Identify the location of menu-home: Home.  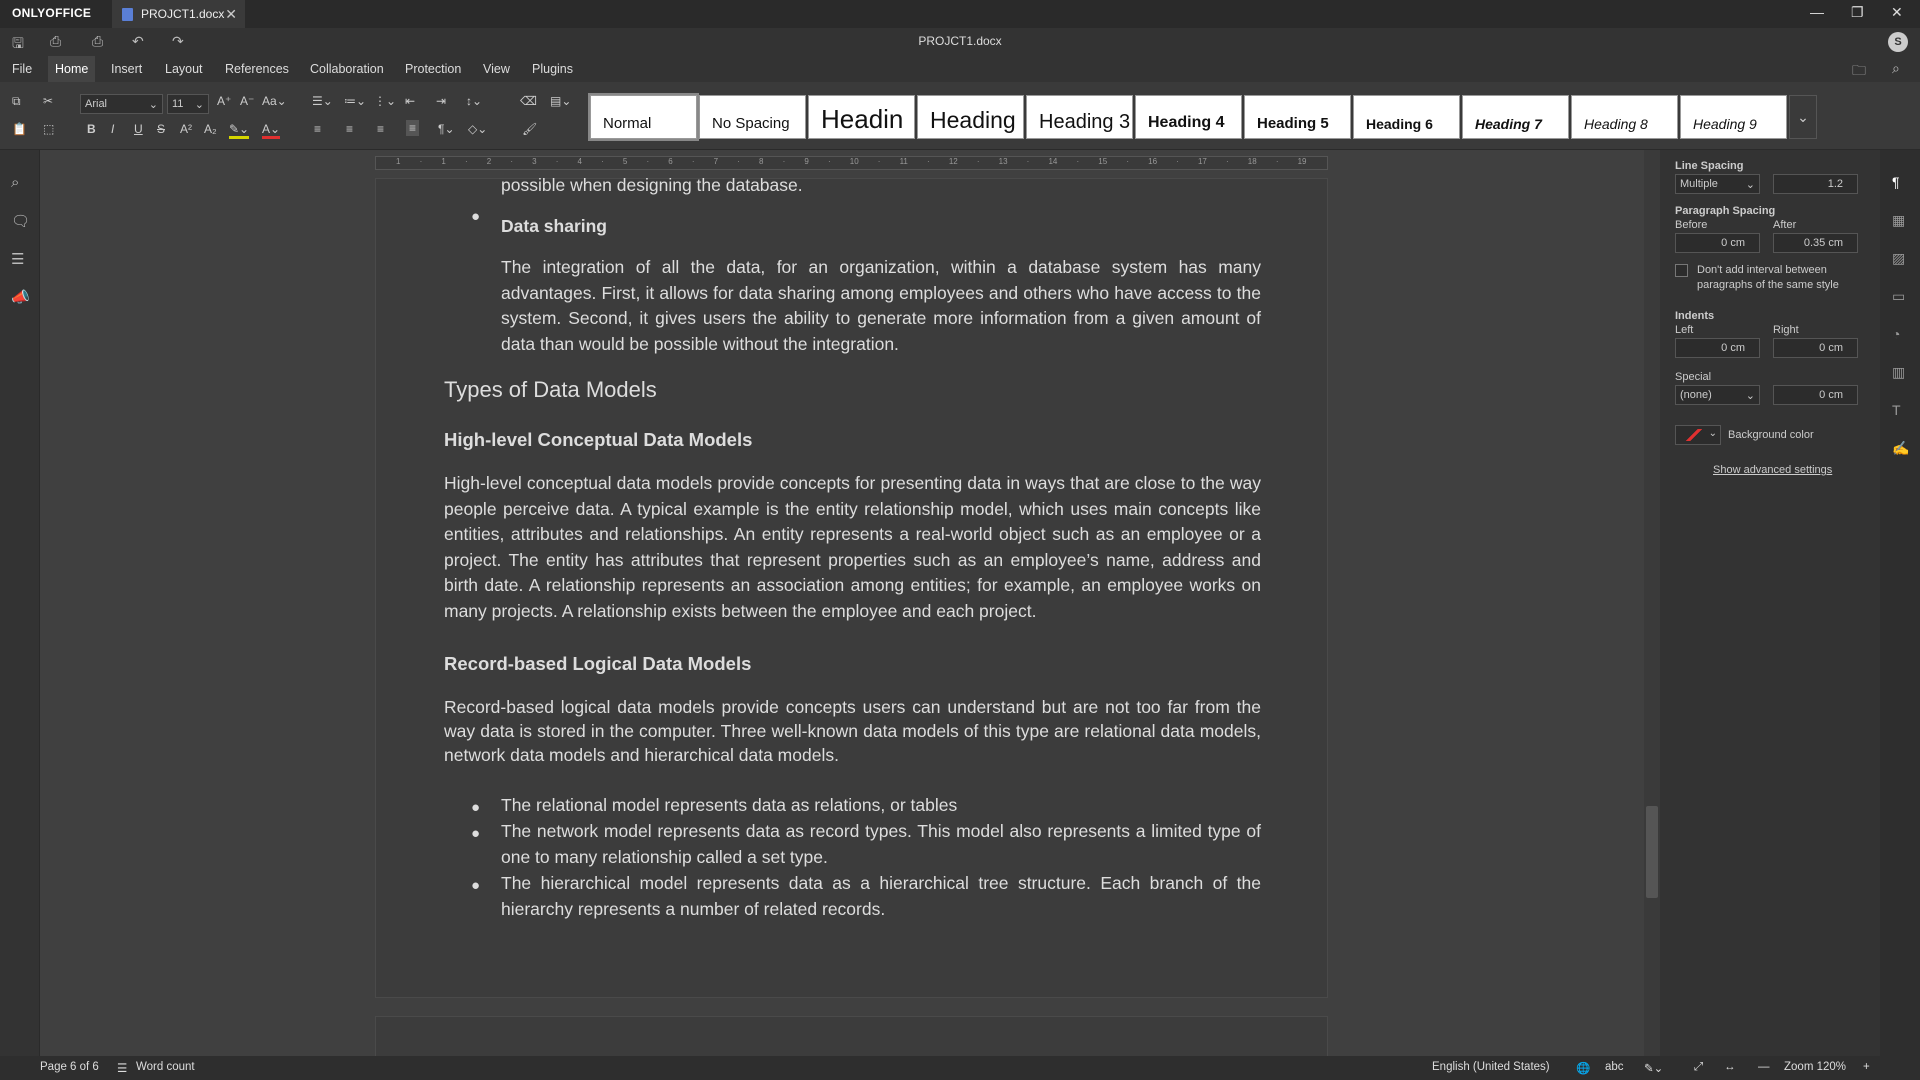
(72, 69).